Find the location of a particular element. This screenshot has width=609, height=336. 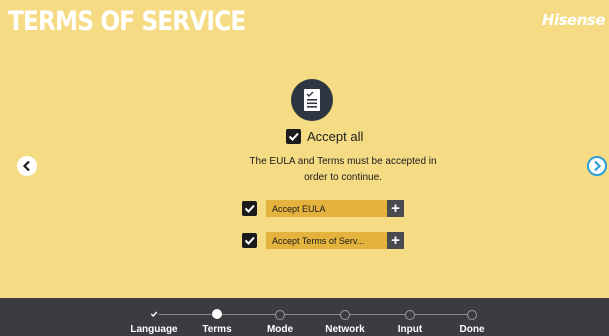

step-label-mode: Mode is located at coordinates (280, 329).